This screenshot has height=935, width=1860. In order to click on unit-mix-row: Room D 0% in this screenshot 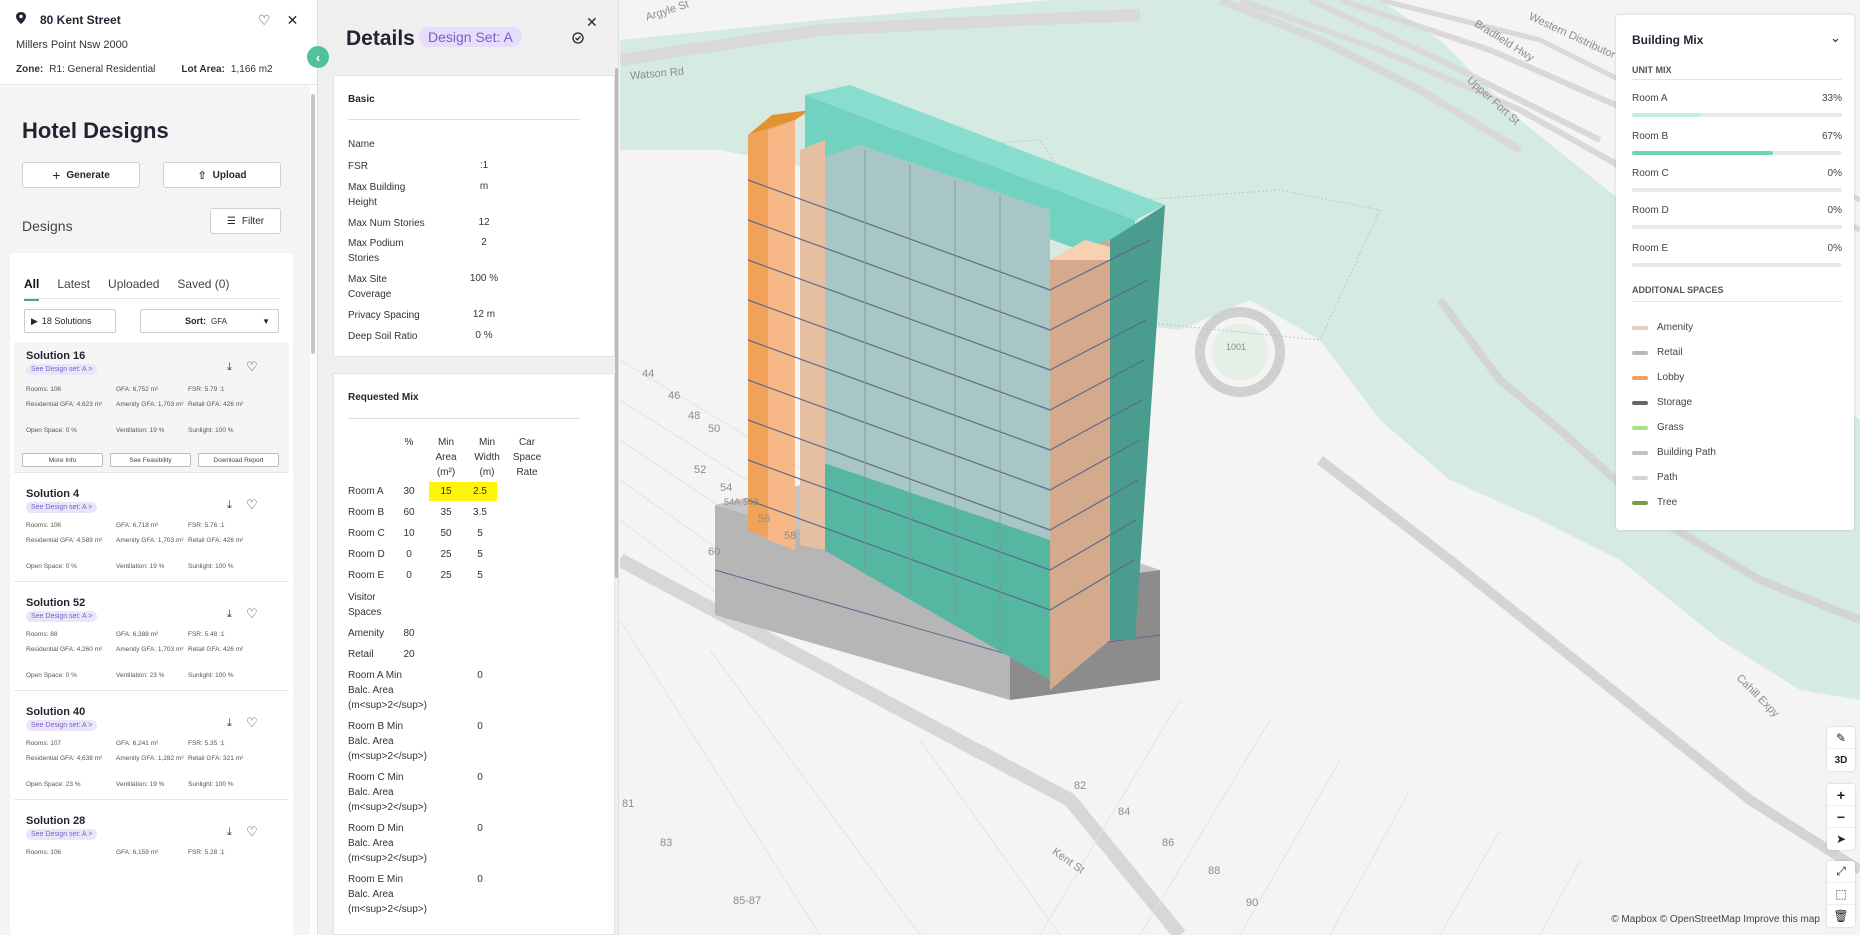, I will do `click(1737, 217)`.